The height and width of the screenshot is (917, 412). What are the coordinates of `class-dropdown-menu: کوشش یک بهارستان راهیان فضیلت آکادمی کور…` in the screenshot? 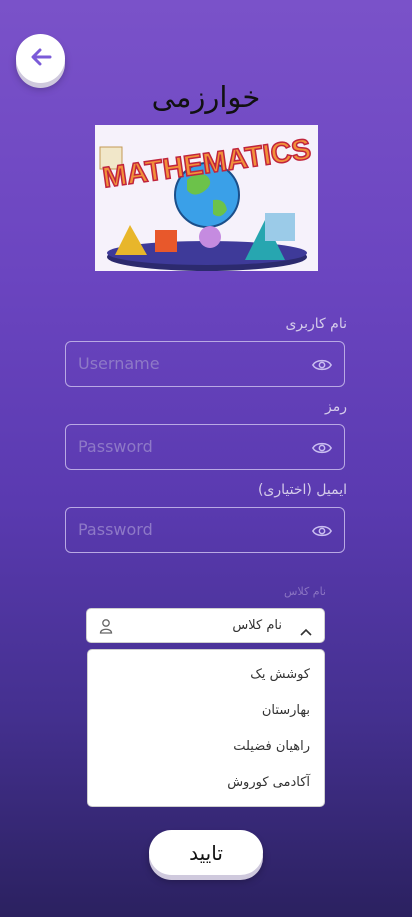 It's located at (206, 728).